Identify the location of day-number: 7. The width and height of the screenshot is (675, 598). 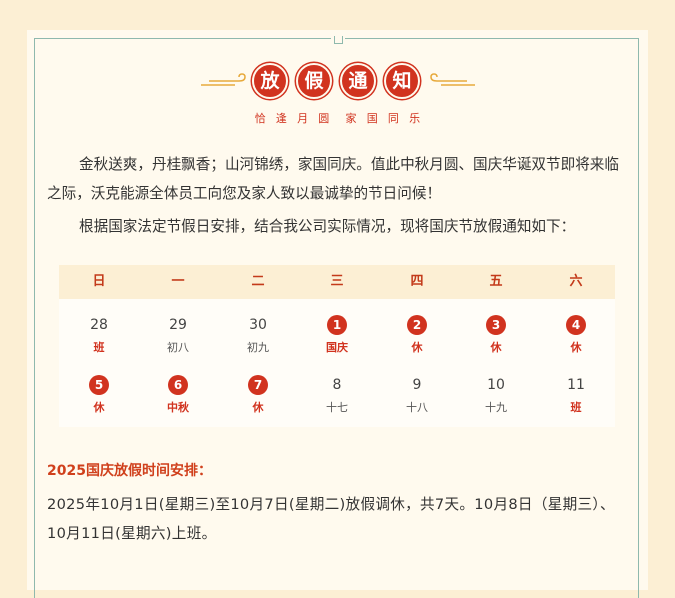
(258, 385).